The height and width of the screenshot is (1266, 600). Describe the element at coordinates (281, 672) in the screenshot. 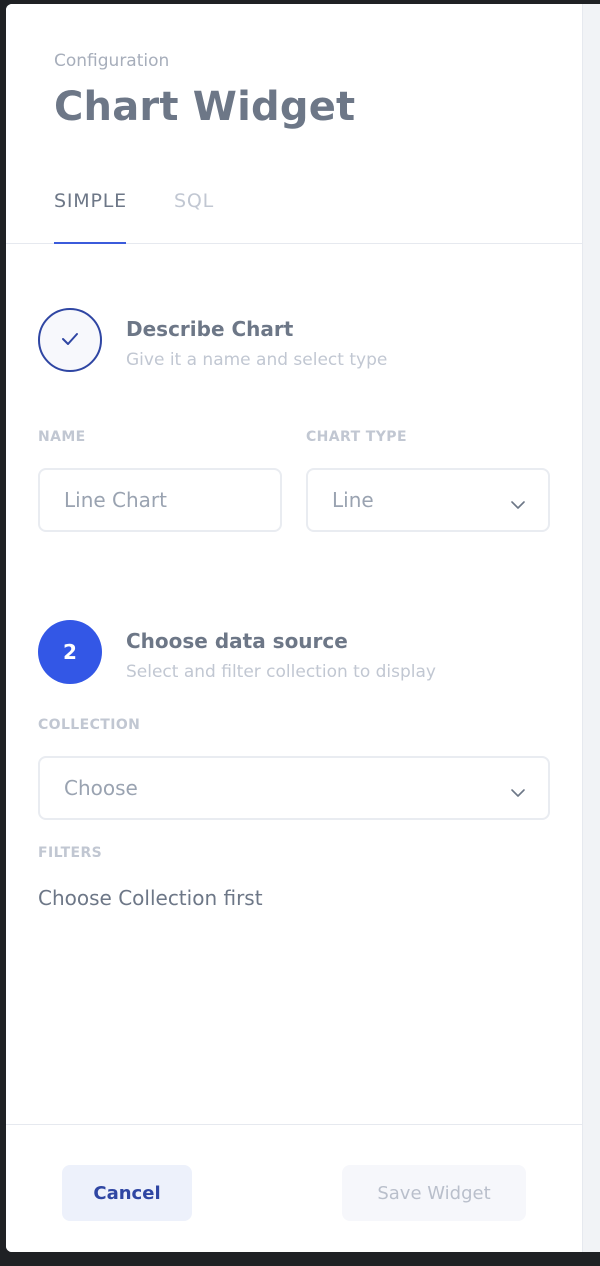

I see `step-subtitle: Select and filter collection to display` at that location.